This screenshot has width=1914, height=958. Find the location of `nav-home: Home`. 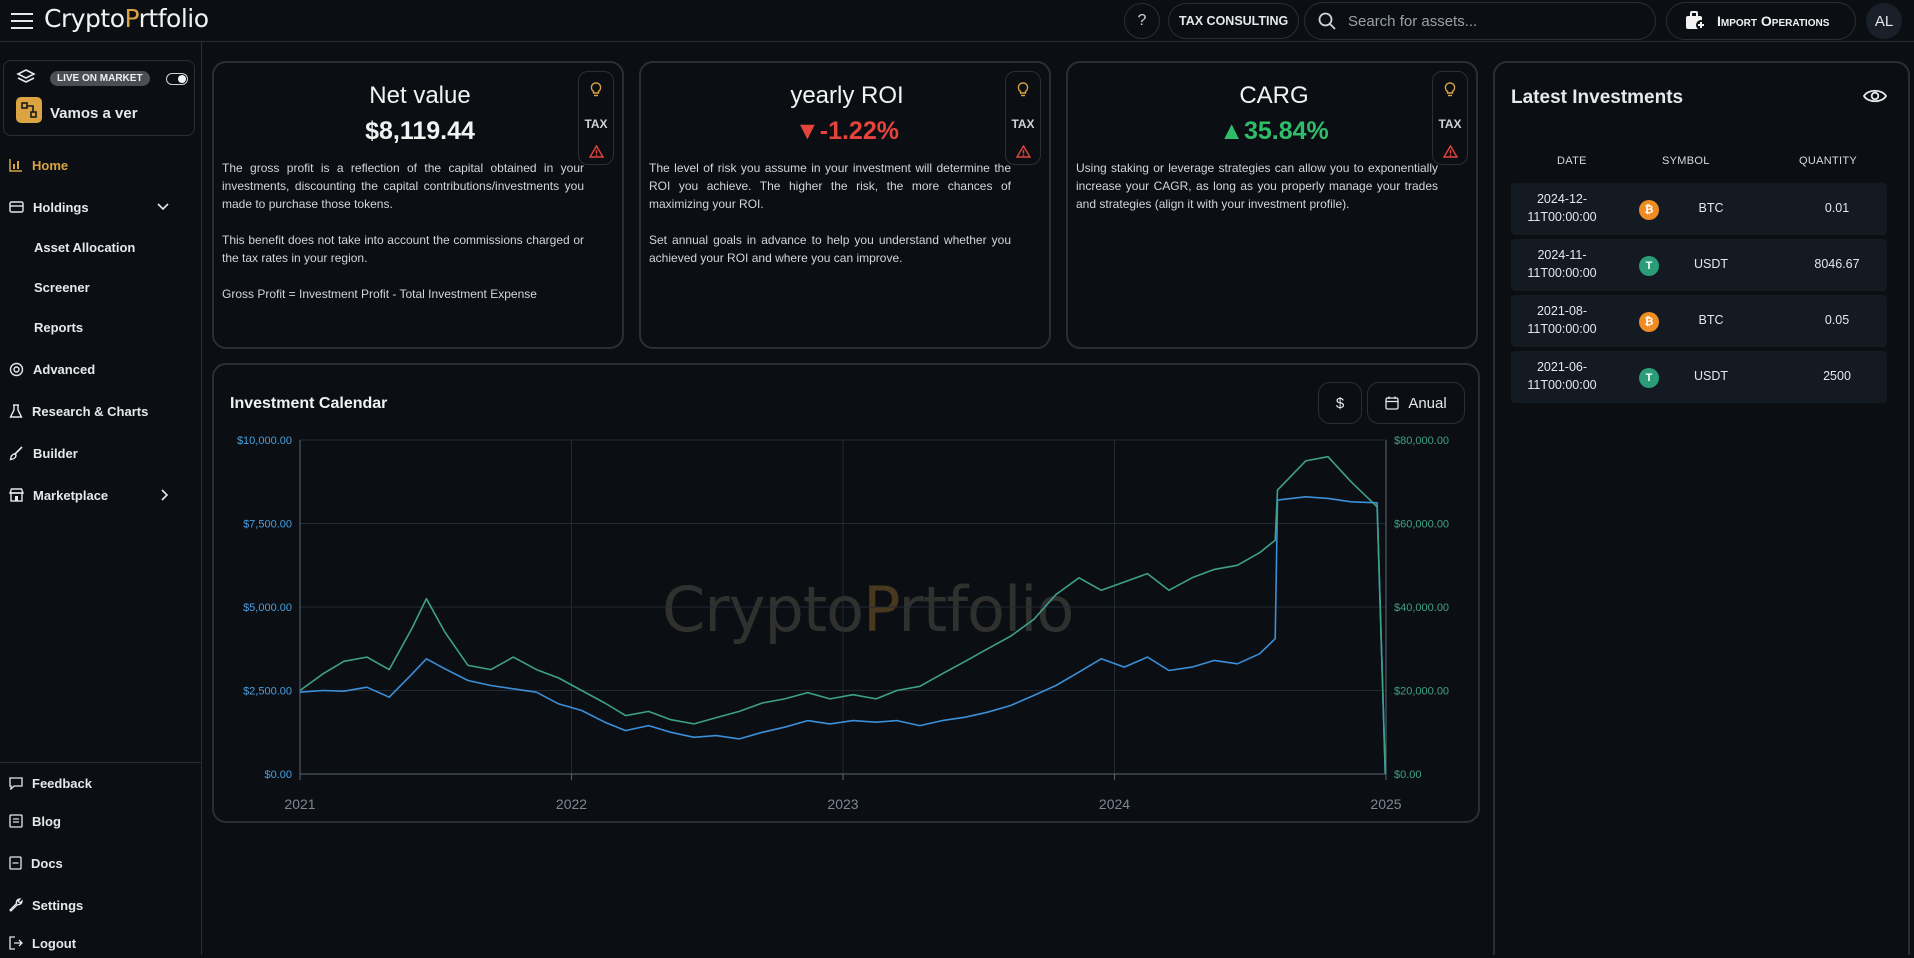

nav-home: Home is located at coordinates (100, 165).